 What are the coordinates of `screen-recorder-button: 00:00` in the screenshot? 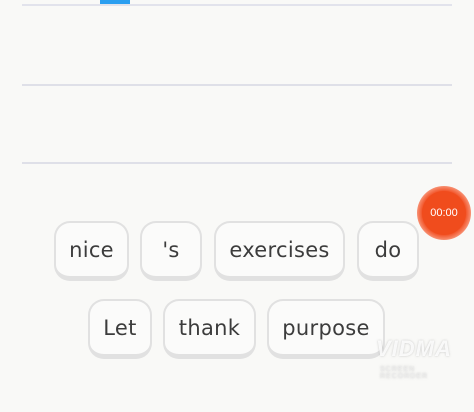 It's located at (444, 213).